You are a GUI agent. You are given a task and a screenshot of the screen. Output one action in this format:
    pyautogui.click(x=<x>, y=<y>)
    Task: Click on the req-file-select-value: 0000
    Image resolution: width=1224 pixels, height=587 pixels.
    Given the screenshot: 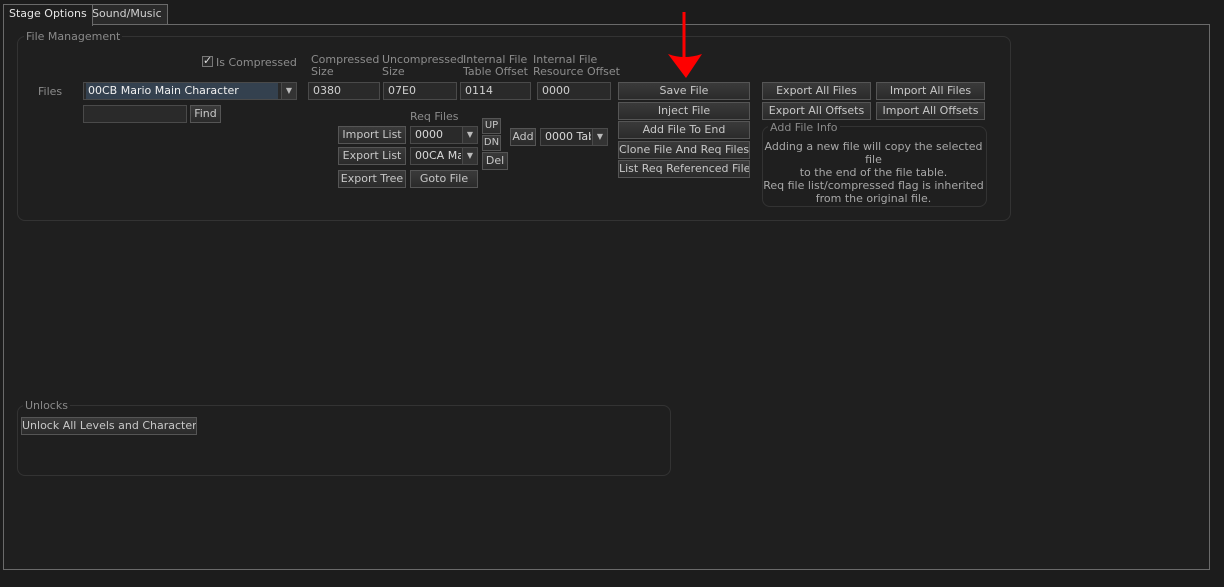 What is the action you would take?
    pyautogui.click(x=437, y=135)
    